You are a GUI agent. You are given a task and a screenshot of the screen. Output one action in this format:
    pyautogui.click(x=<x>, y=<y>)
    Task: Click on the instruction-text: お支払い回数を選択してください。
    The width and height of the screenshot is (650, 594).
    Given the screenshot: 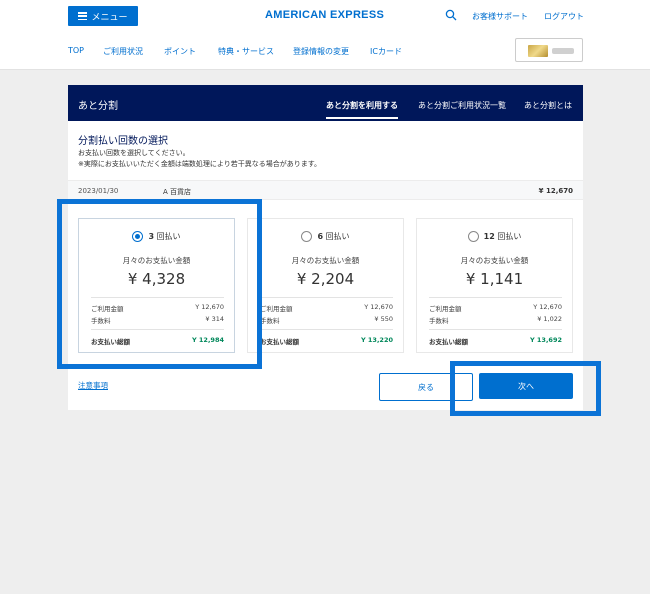 What is the action you would take?
    pyautogui.click(x=134, y=153)
    